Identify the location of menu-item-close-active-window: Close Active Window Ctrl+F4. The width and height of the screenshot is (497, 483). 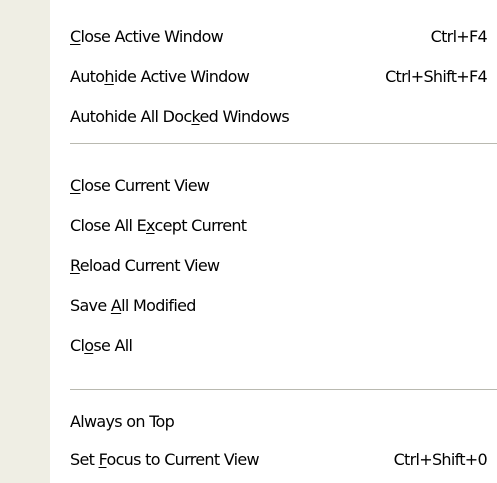
(273, 36).